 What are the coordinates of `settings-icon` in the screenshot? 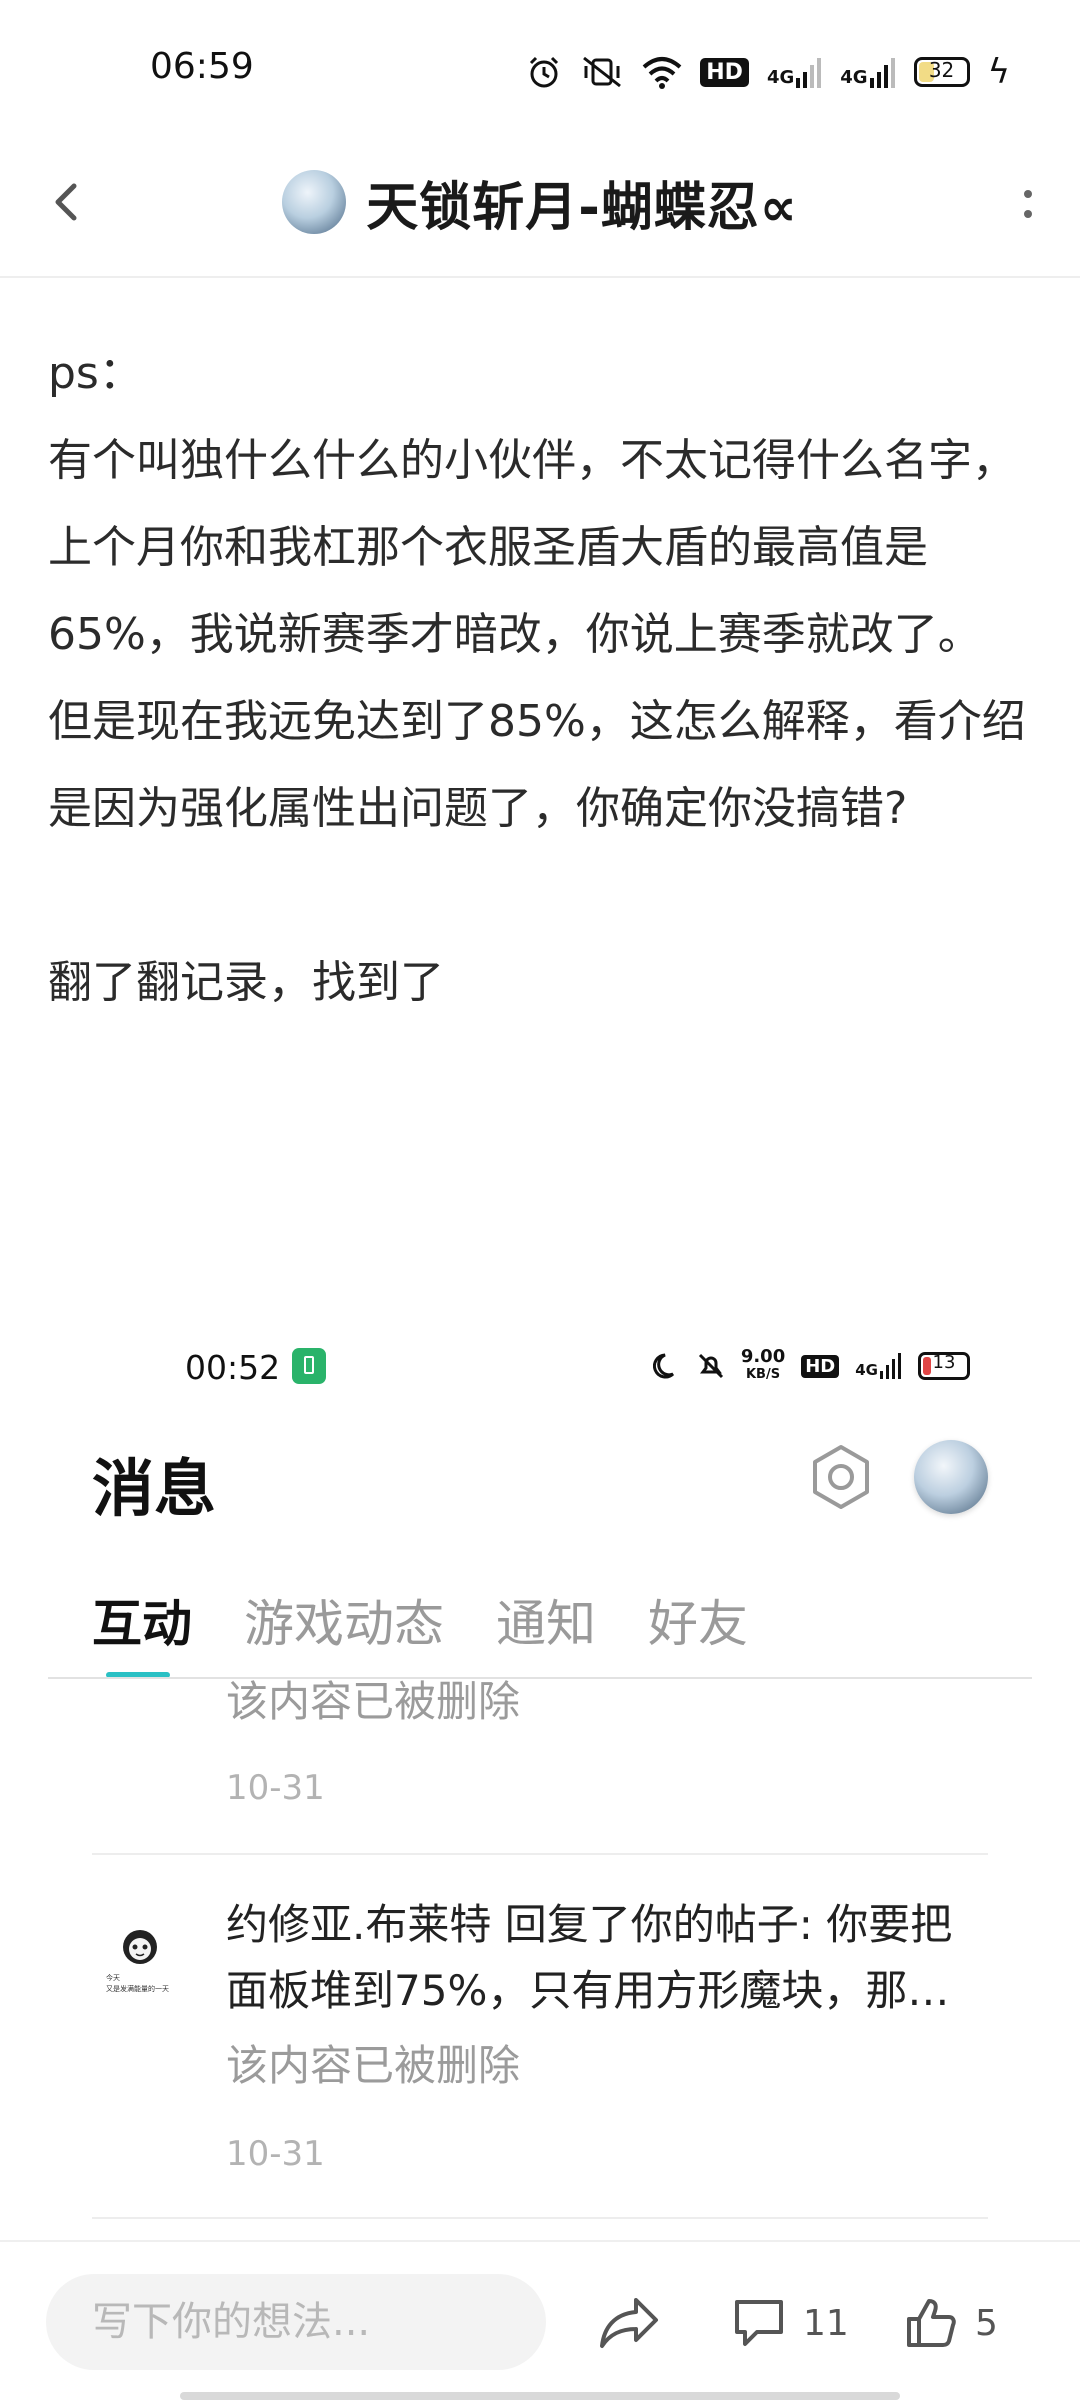 It's located at (841, 1477).